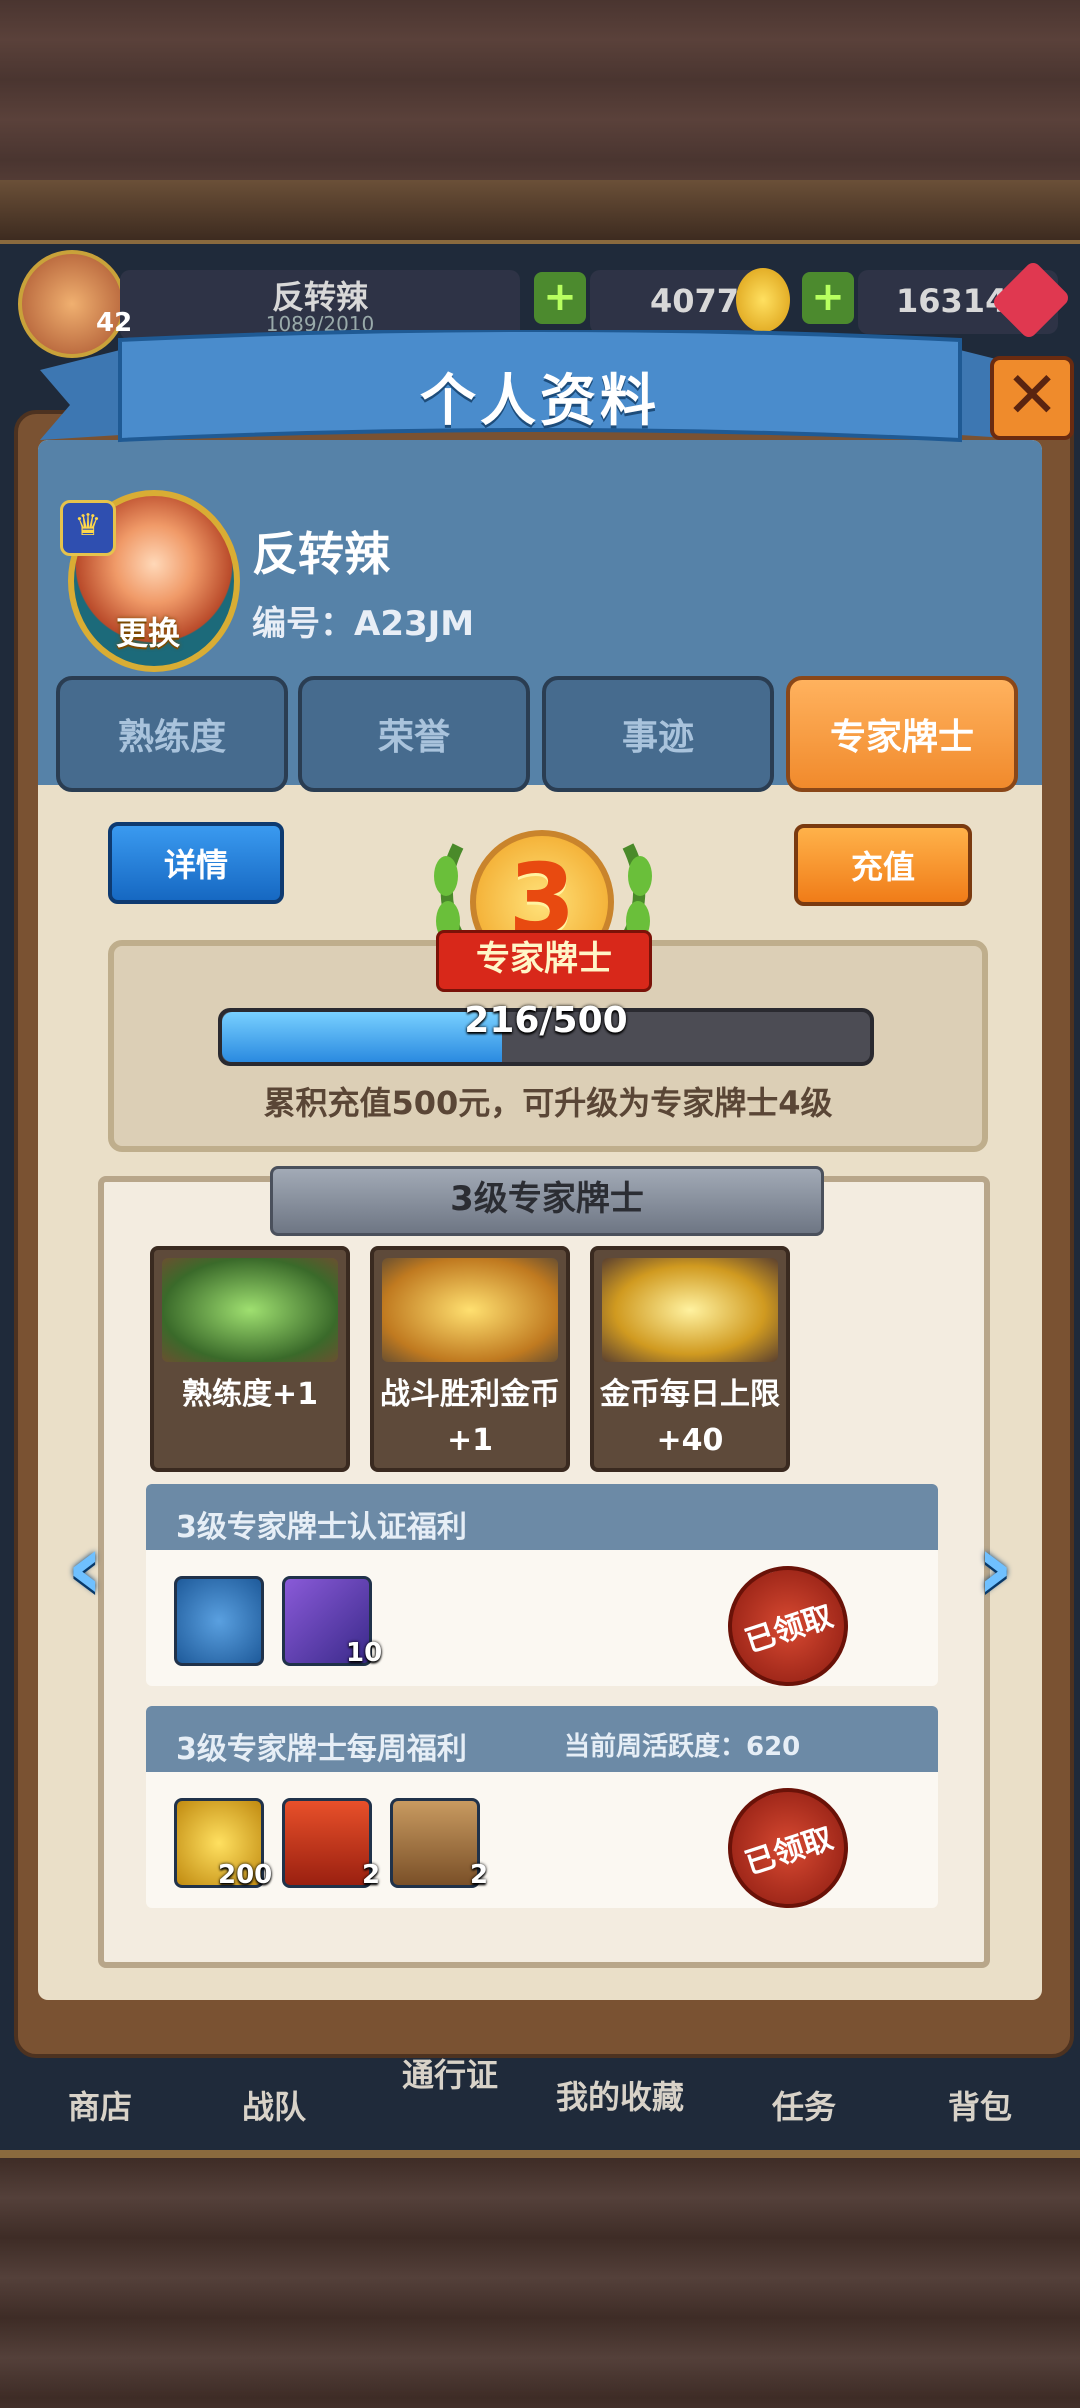 The width and height of the screenshot is (1080, 2408). I want to click on weekly-title: 3级专家牌士每周福利, so click(321, 1749).